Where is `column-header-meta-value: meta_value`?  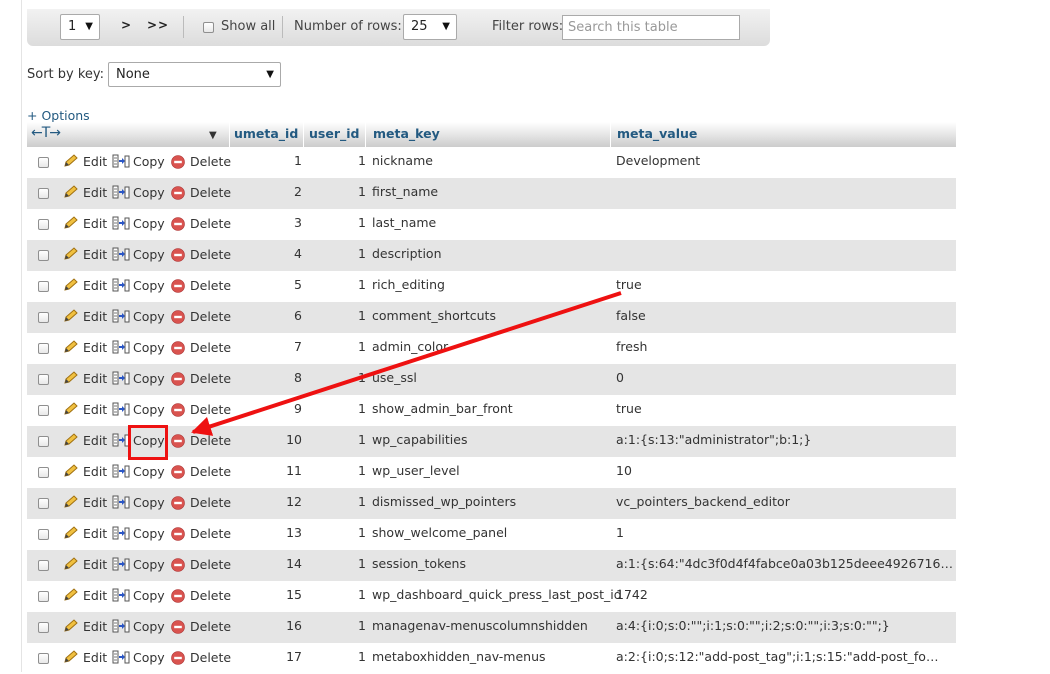
column-header-meta-value: meta_value is located at coordinates (657, 134).